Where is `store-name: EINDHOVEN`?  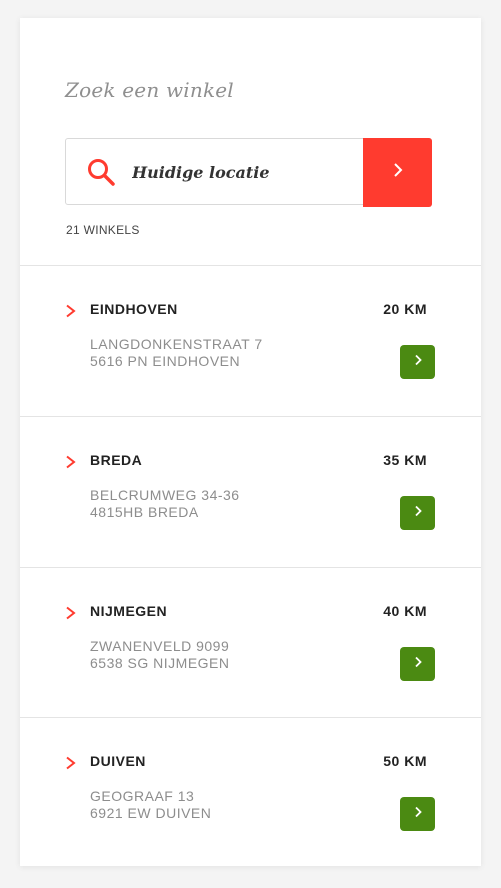
store-name: EINDHOVEN is located at coordinates (134, 309).